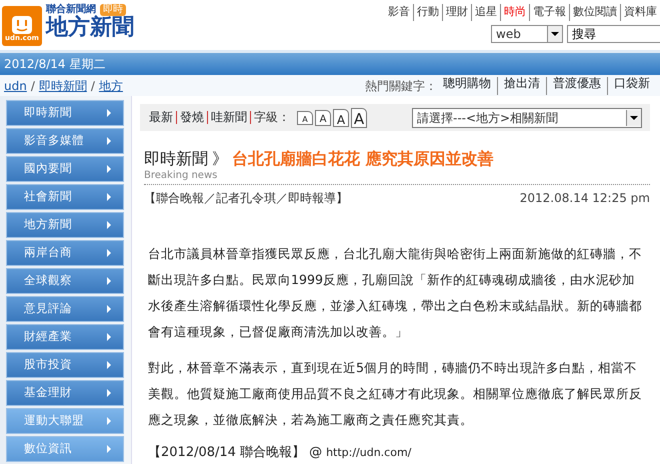 The height and width of the screenshot is (464, 660). I want to click on related-news-select: 請選擇---<地方>相關新聞, so click(527, 118).